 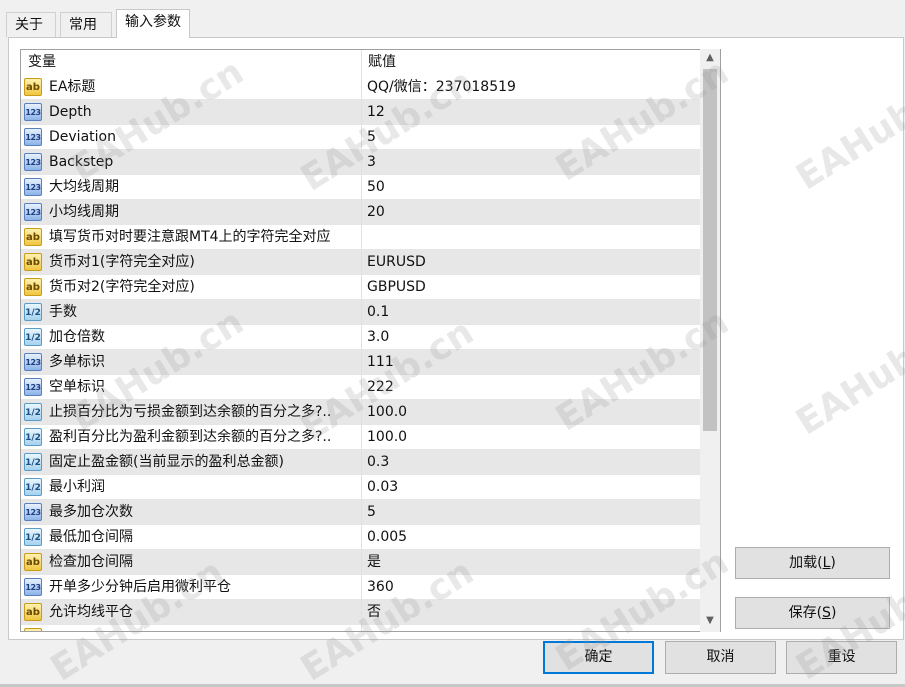 What do you see at coordinates (531, 162) in the screenshot?
I see `parameter-value: 3` at bounding box center [531, 162].